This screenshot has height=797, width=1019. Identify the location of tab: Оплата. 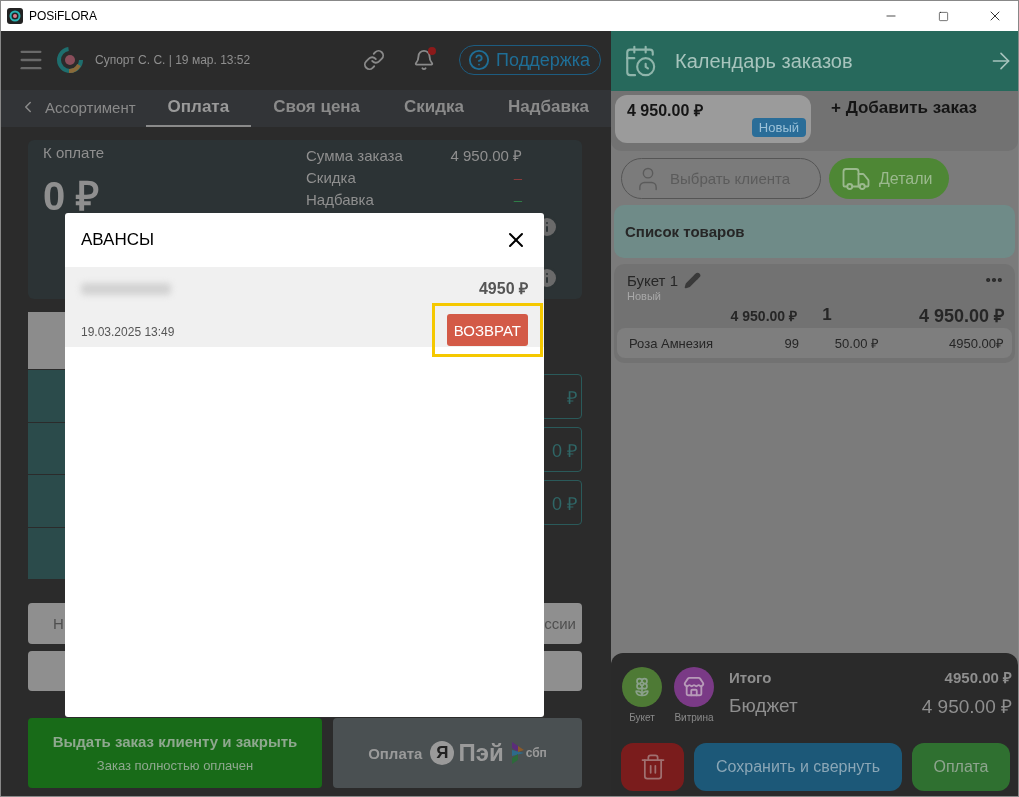
(198, 108).